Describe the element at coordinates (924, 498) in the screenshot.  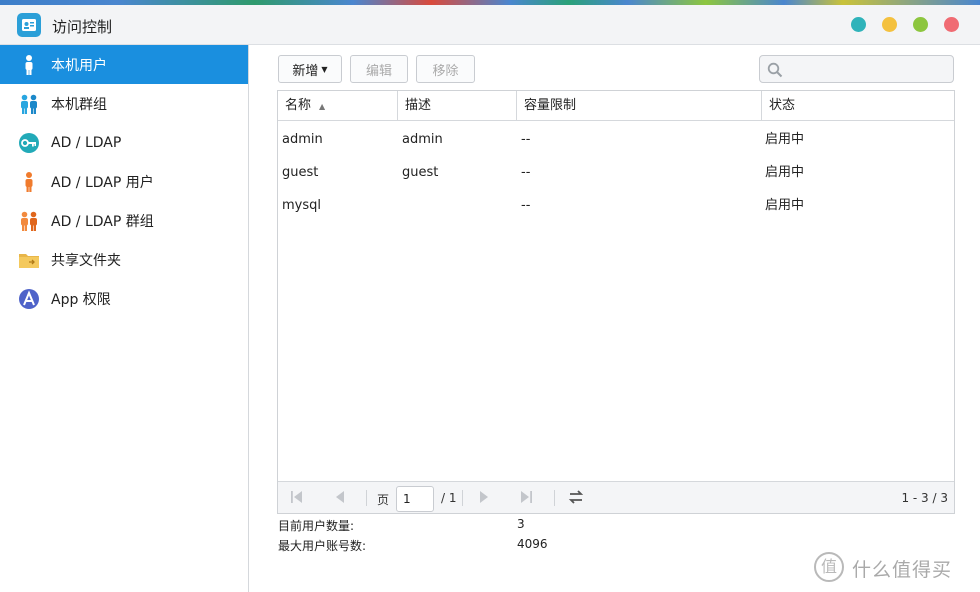
I see `pager-range: 1 - 3 / 3` at that location.